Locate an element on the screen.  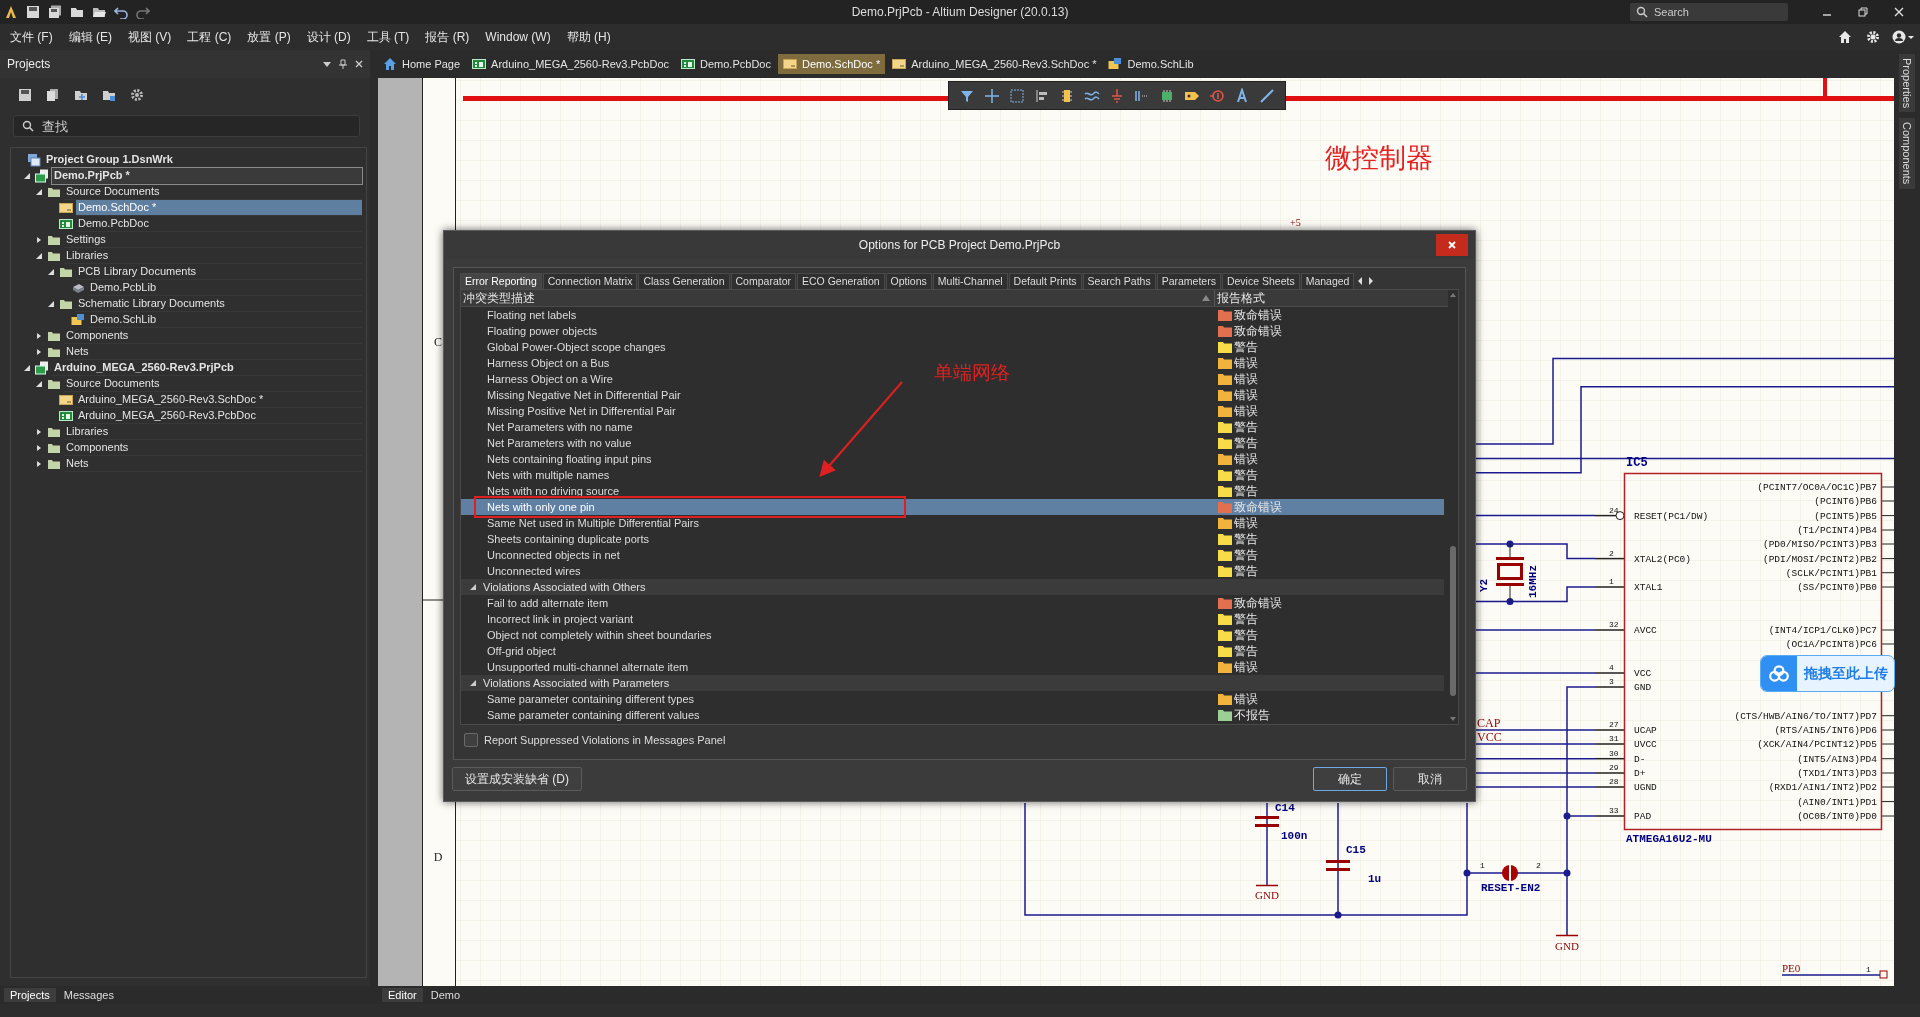
tree-item: Arduino_MEGA_2560-Rev3.SchDoc * is located at coordinates (219, 400).